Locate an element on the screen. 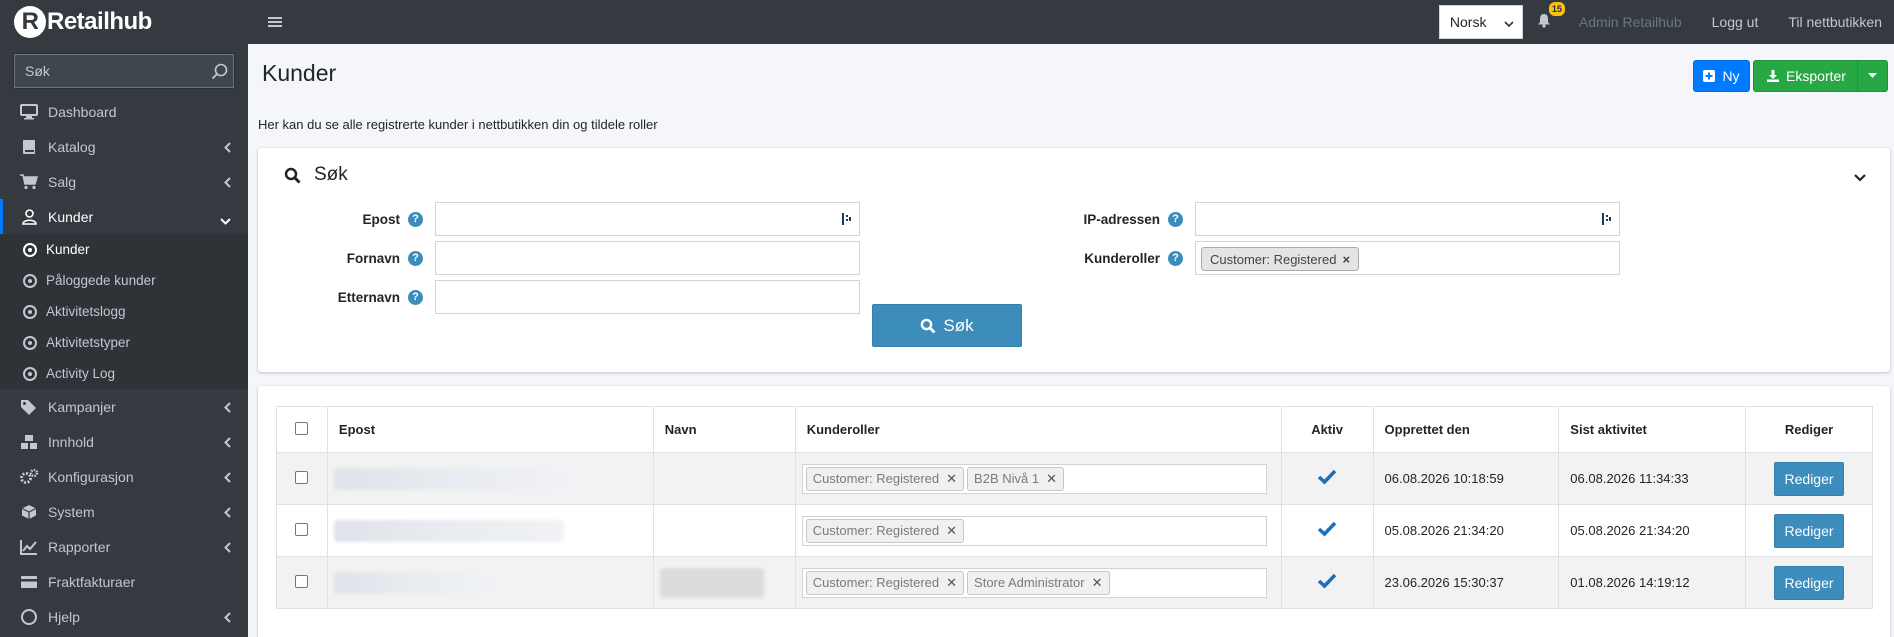  select-all-cell is located at coordinates (302, 429).